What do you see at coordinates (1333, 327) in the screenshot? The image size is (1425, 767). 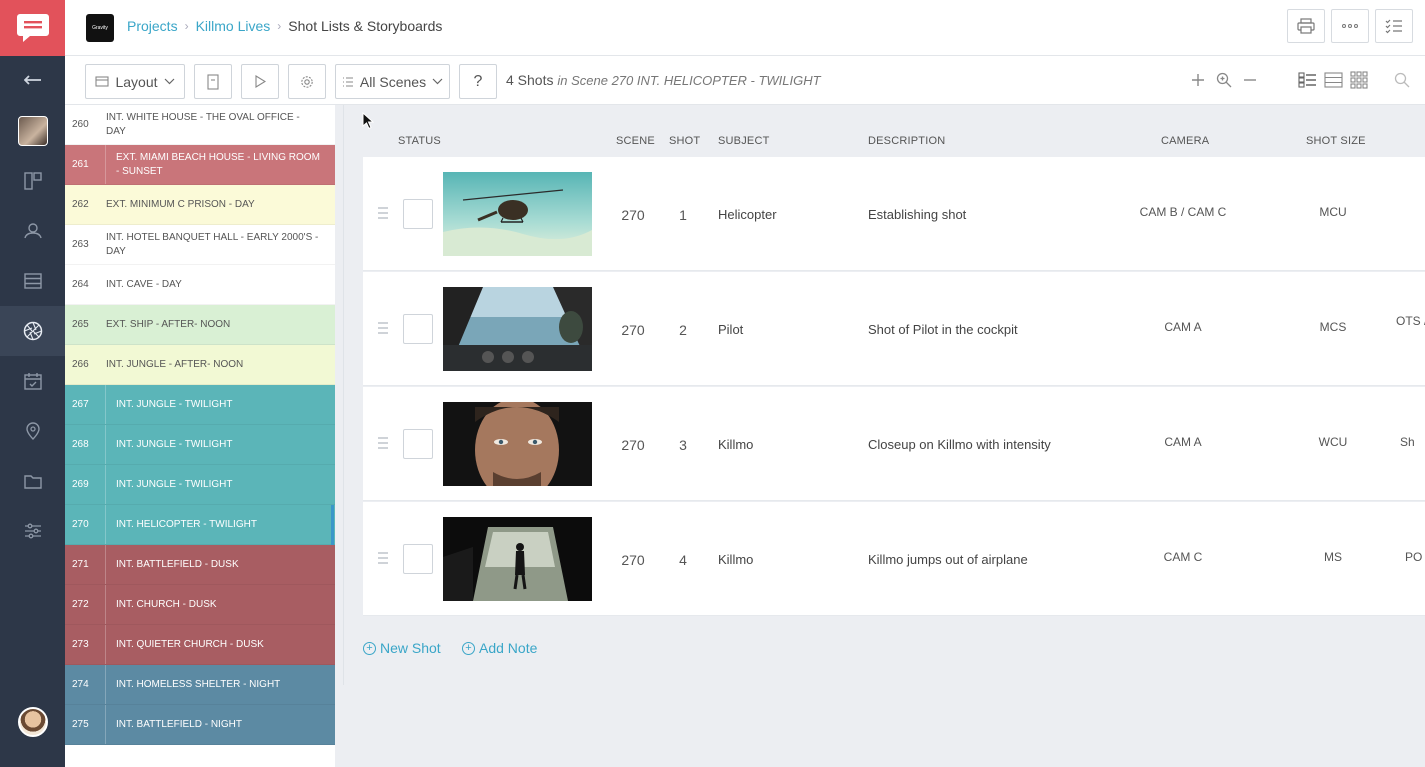 I see `shot-size: MCS` at bounding box center [1333, 327].